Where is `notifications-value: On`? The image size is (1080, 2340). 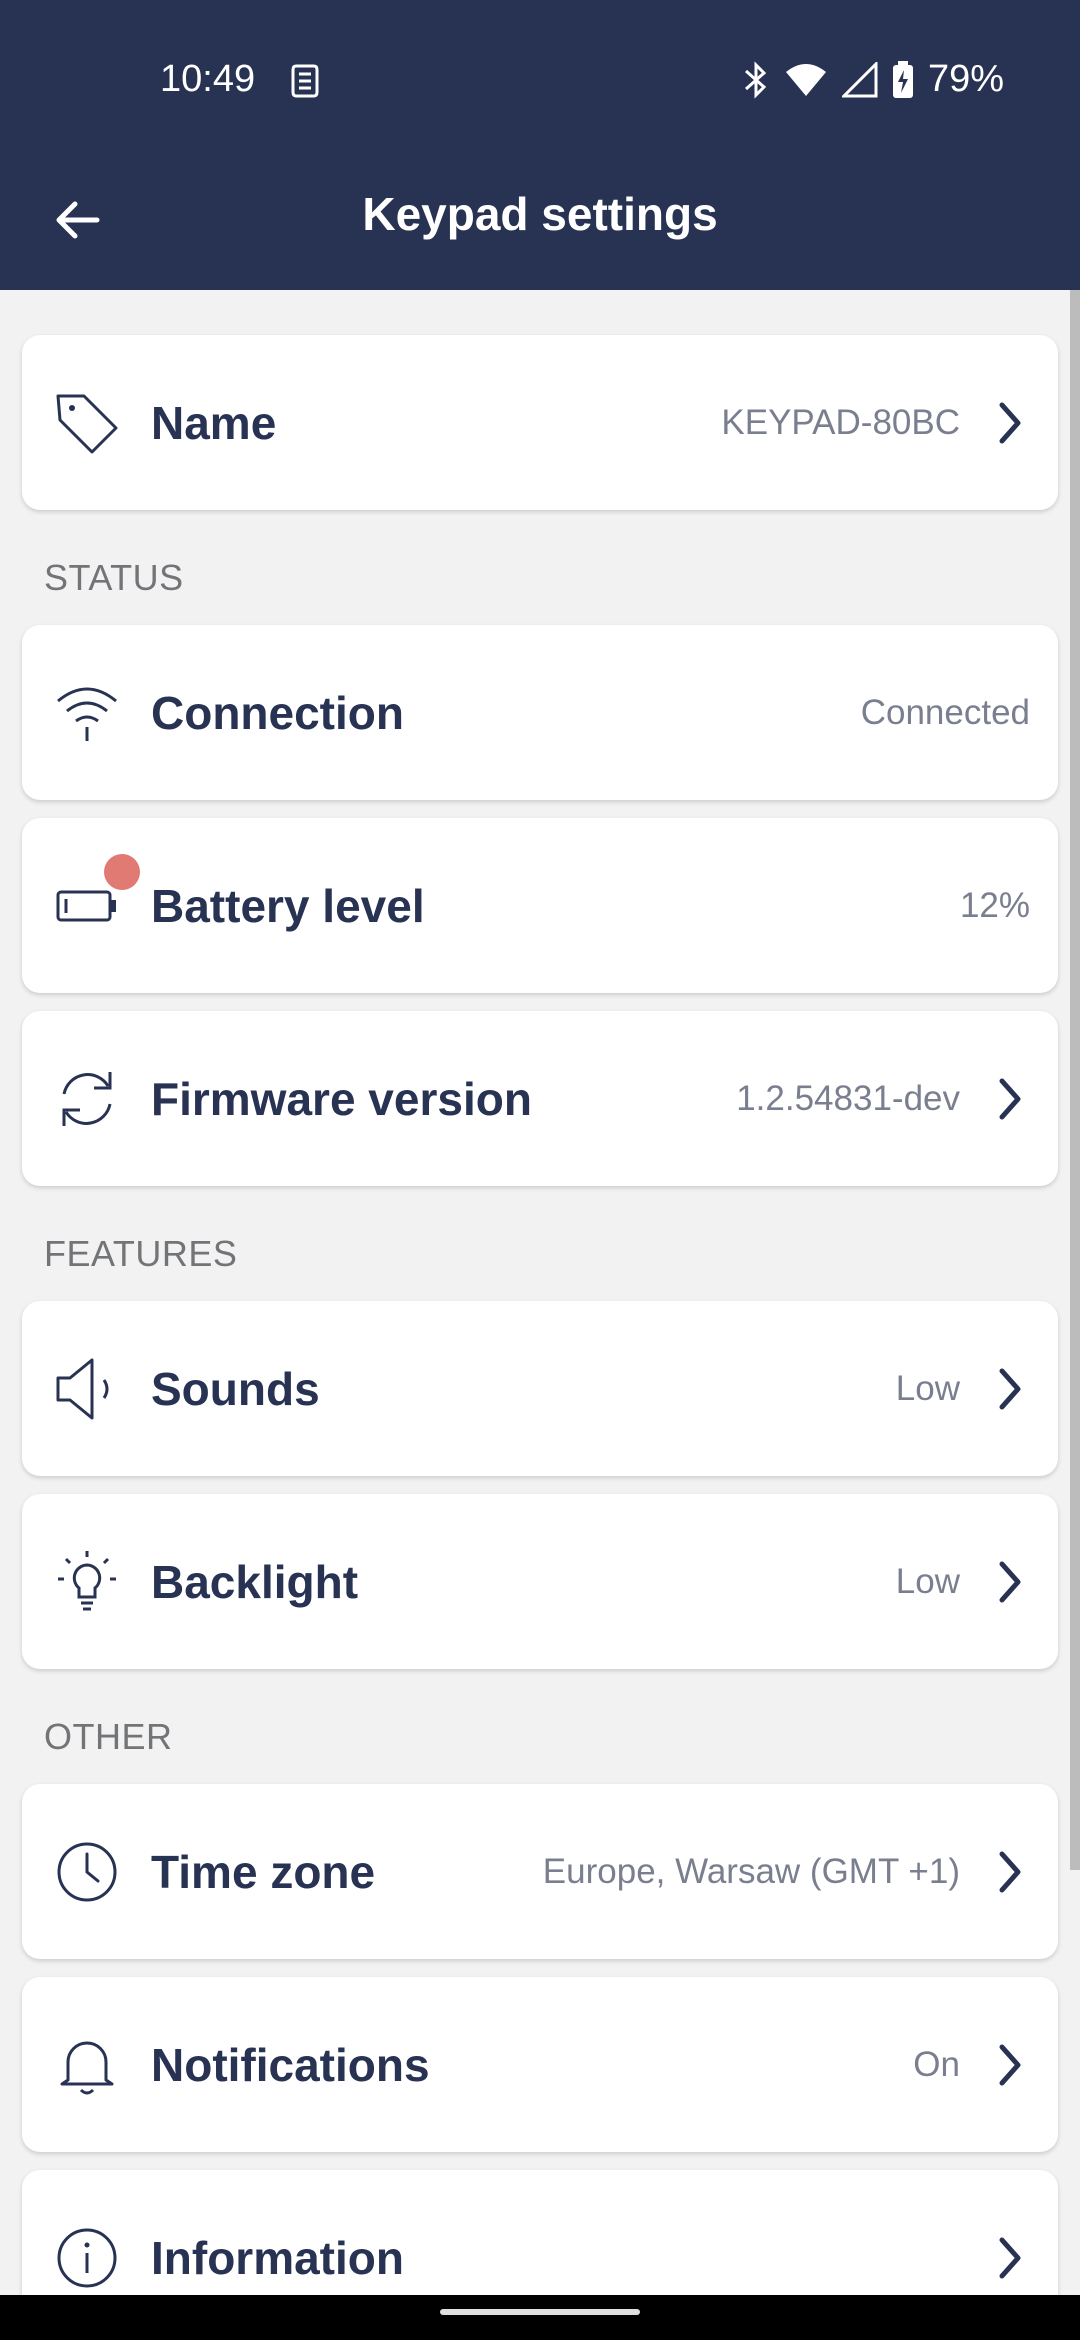 notifications-value: On is located at coordinates (936, 2064).